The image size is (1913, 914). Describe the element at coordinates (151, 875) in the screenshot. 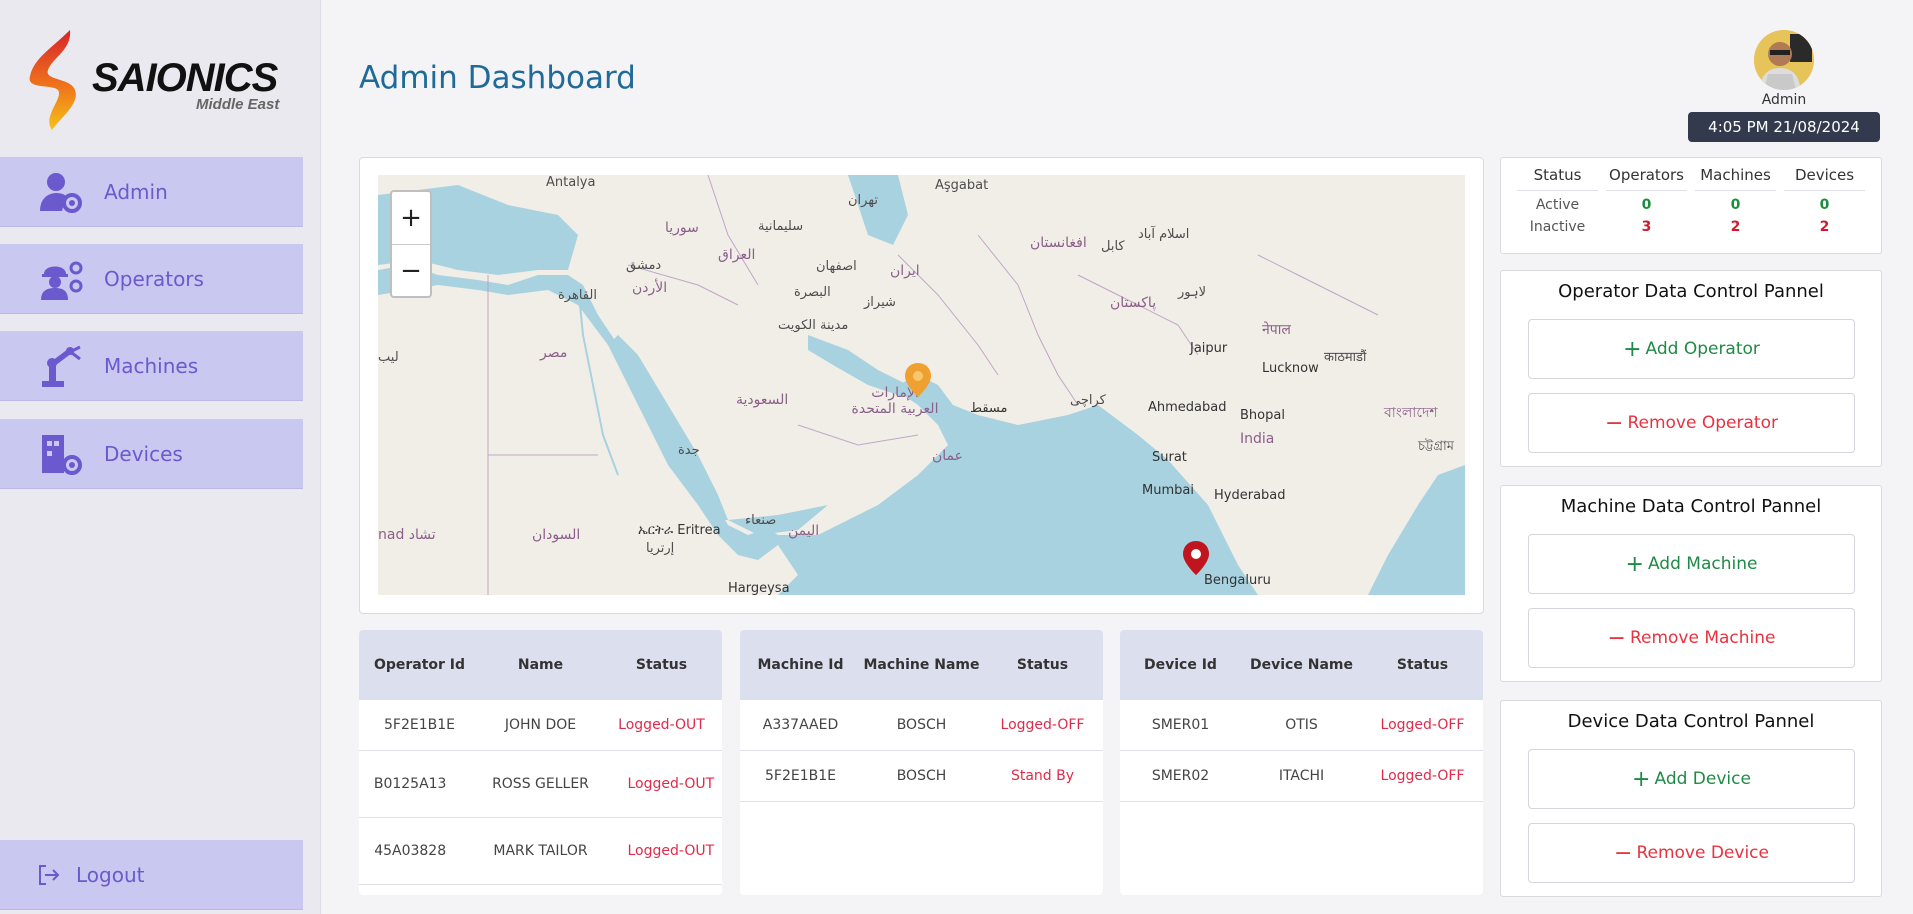

I see `logout-button: Logout` at that location.